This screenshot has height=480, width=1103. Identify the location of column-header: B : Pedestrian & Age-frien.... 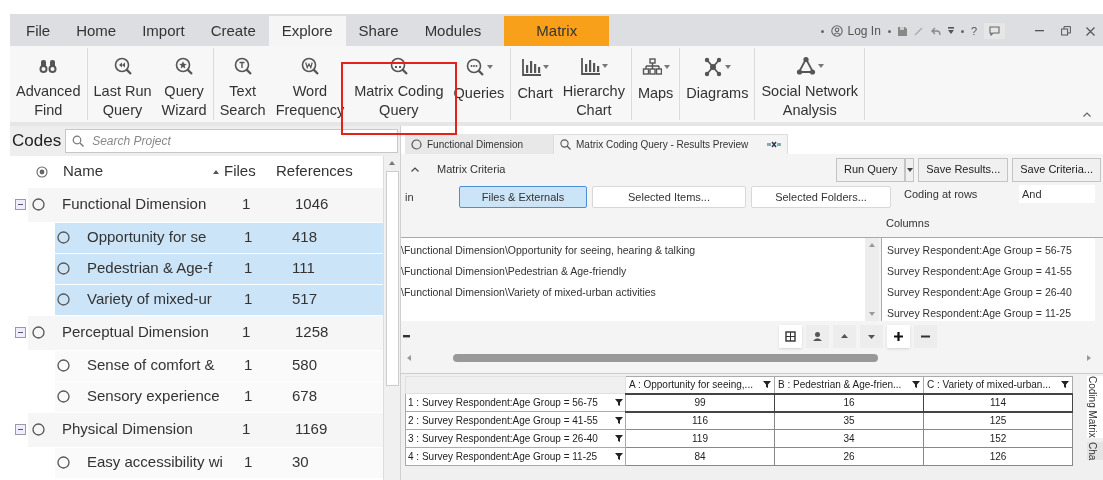
(849, 385).